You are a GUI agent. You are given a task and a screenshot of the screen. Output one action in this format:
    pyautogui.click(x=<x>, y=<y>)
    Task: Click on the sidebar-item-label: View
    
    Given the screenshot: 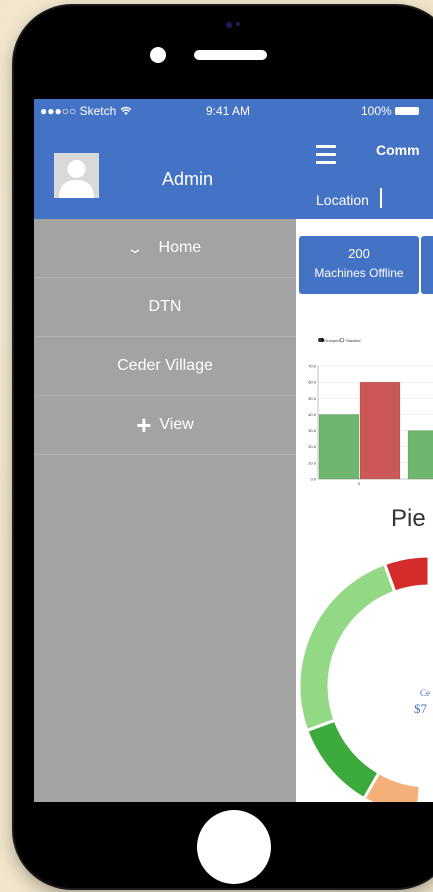 What is the action you would take?
    pyautogui.click(x=176, y=424)
    